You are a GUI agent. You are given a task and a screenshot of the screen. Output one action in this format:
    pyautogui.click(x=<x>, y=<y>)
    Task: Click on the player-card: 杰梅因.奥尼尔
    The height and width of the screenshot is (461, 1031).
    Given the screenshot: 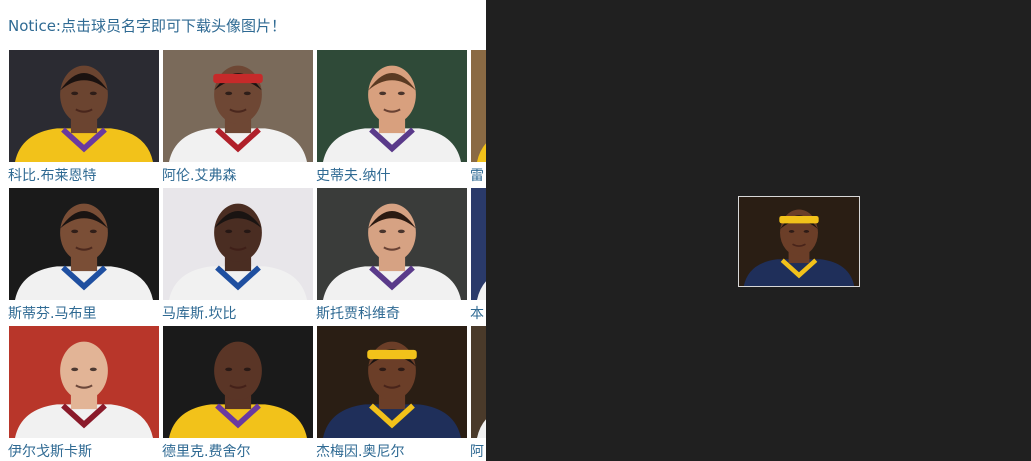 What is the action you would take?
    pyautogui.click(x=392, y=393)
    